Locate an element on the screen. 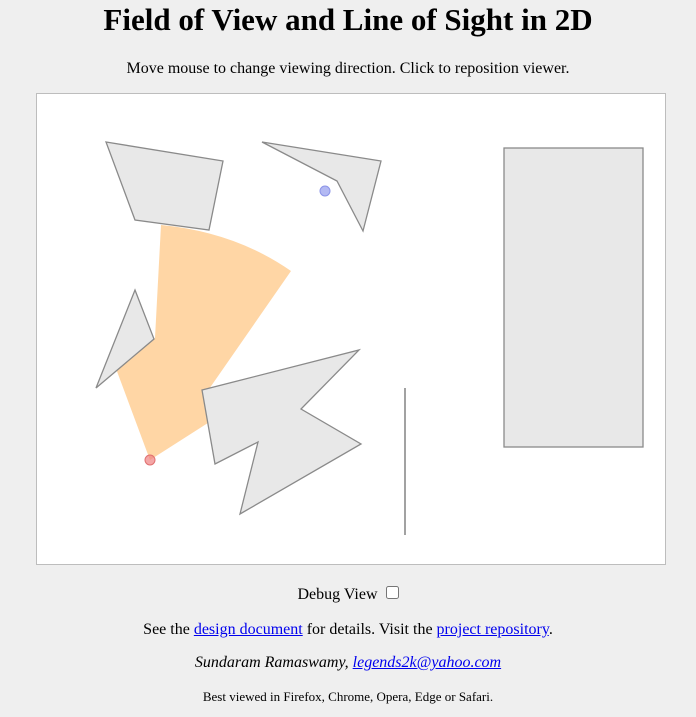  obstacle-triangle-top is located at coordinates (321, 187).